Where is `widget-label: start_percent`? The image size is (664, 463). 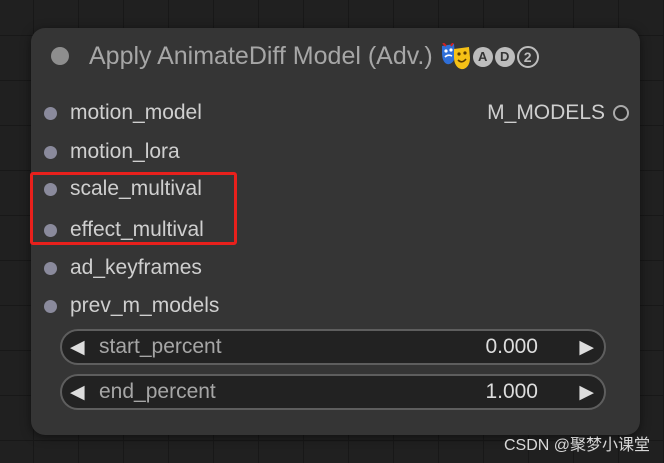
widget-label: start_percent is located at coordinates (160, 346).